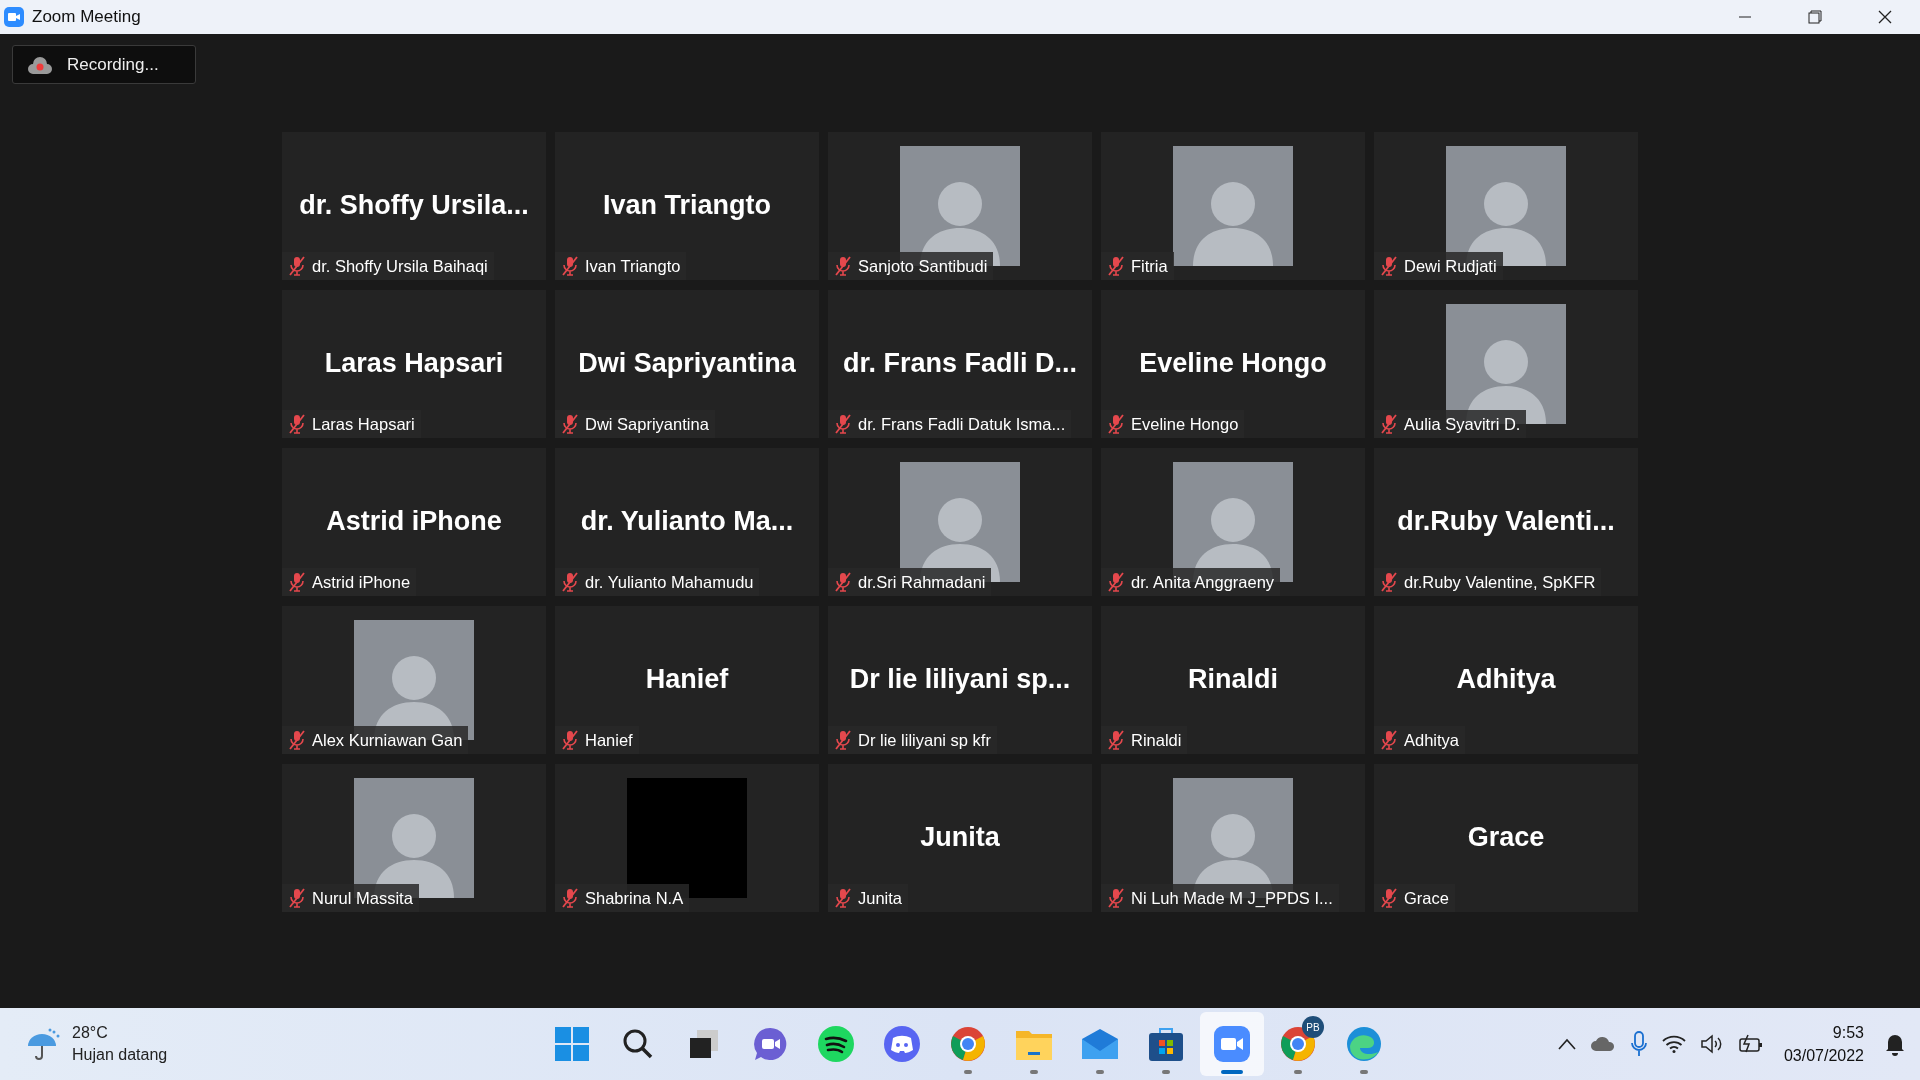  I want to click on participant-name-label: dr. Shoffy Ursila Baihaqi, so click(388, 266).